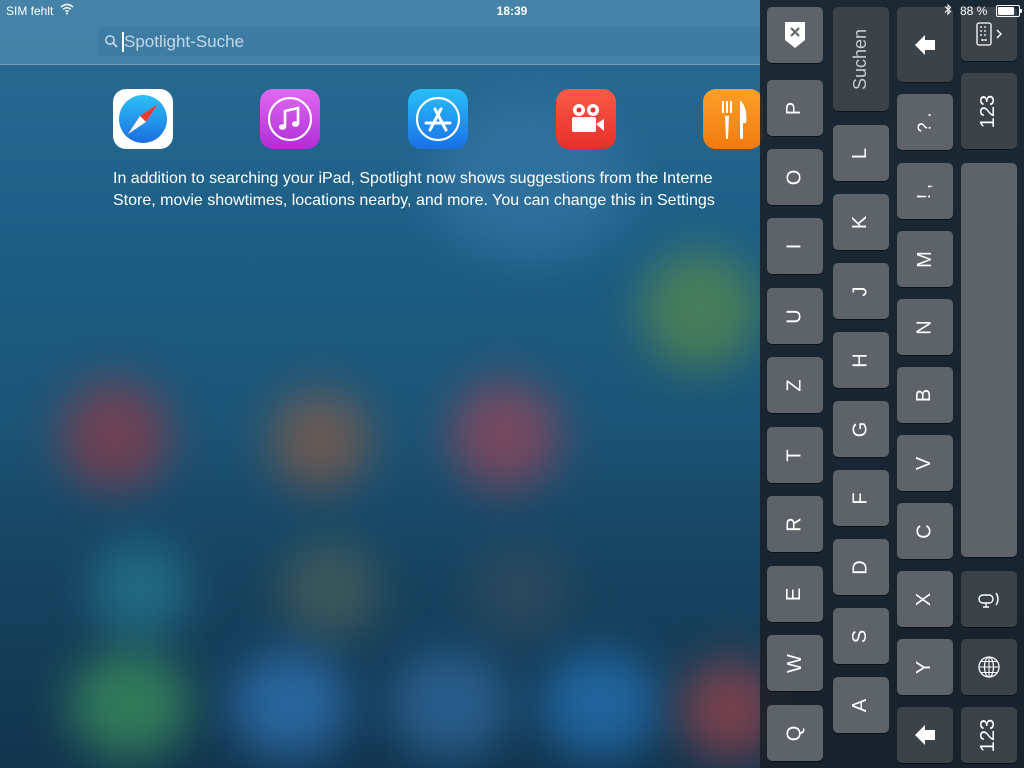 This screenshot has height=768, width=1024. I want to click on app-store-icon, so click(438, 119).